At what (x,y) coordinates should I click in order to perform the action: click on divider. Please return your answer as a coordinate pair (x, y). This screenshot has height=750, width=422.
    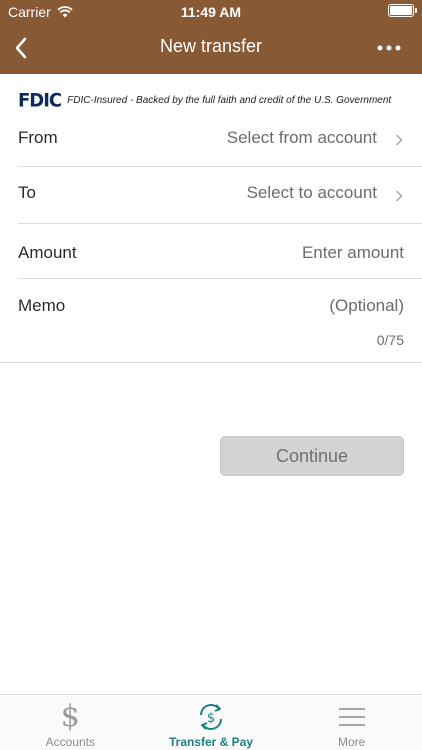
    Looking at the image, I should click on (211, 362).